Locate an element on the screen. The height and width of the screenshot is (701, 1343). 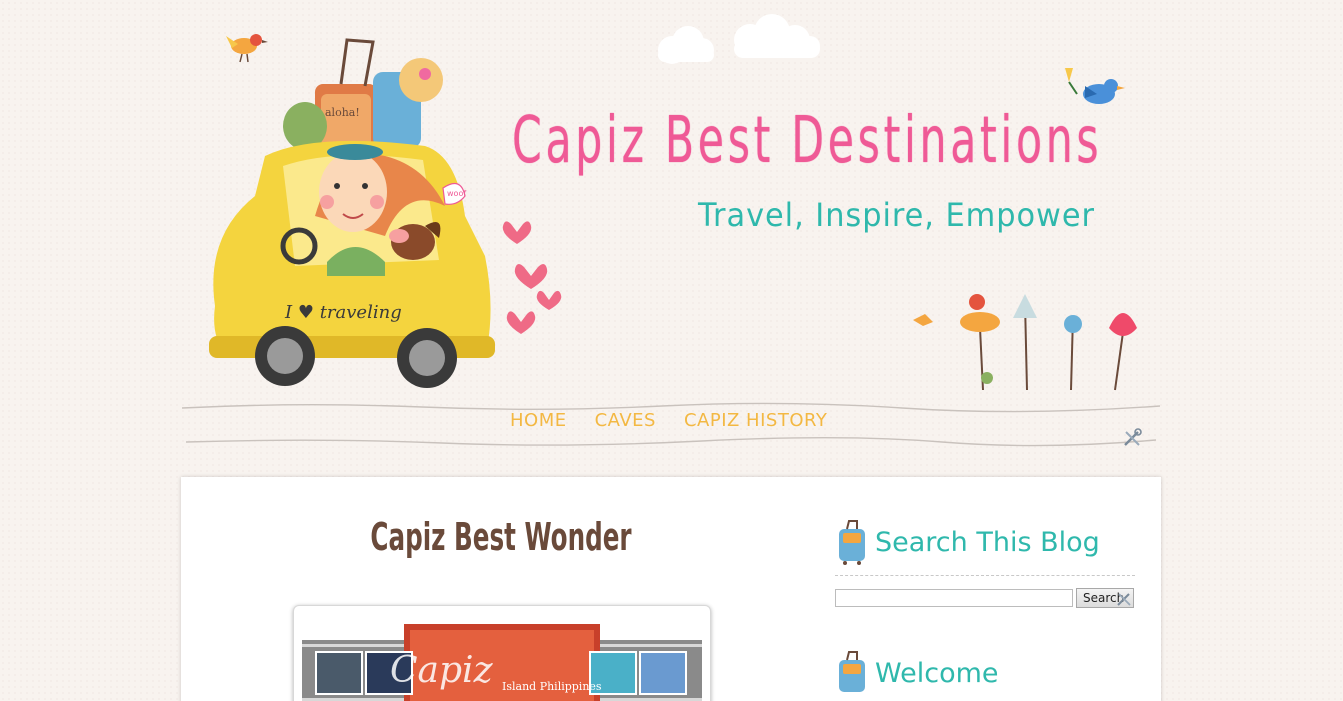
widget-divider is located at coordinates (985, 575).